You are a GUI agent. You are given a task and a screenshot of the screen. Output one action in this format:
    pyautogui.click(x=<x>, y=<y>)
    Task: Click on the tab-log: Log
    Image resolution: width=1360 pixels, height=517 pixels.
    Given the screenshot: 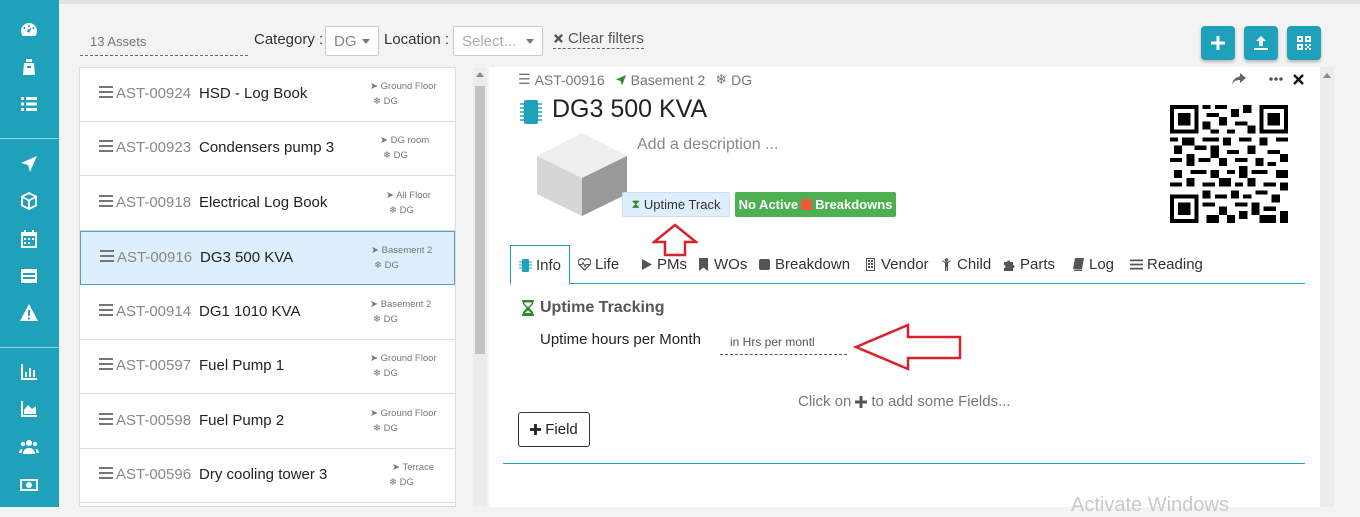 What is the action you would take?
    pyautogui.click(x=1093, y=264)
    